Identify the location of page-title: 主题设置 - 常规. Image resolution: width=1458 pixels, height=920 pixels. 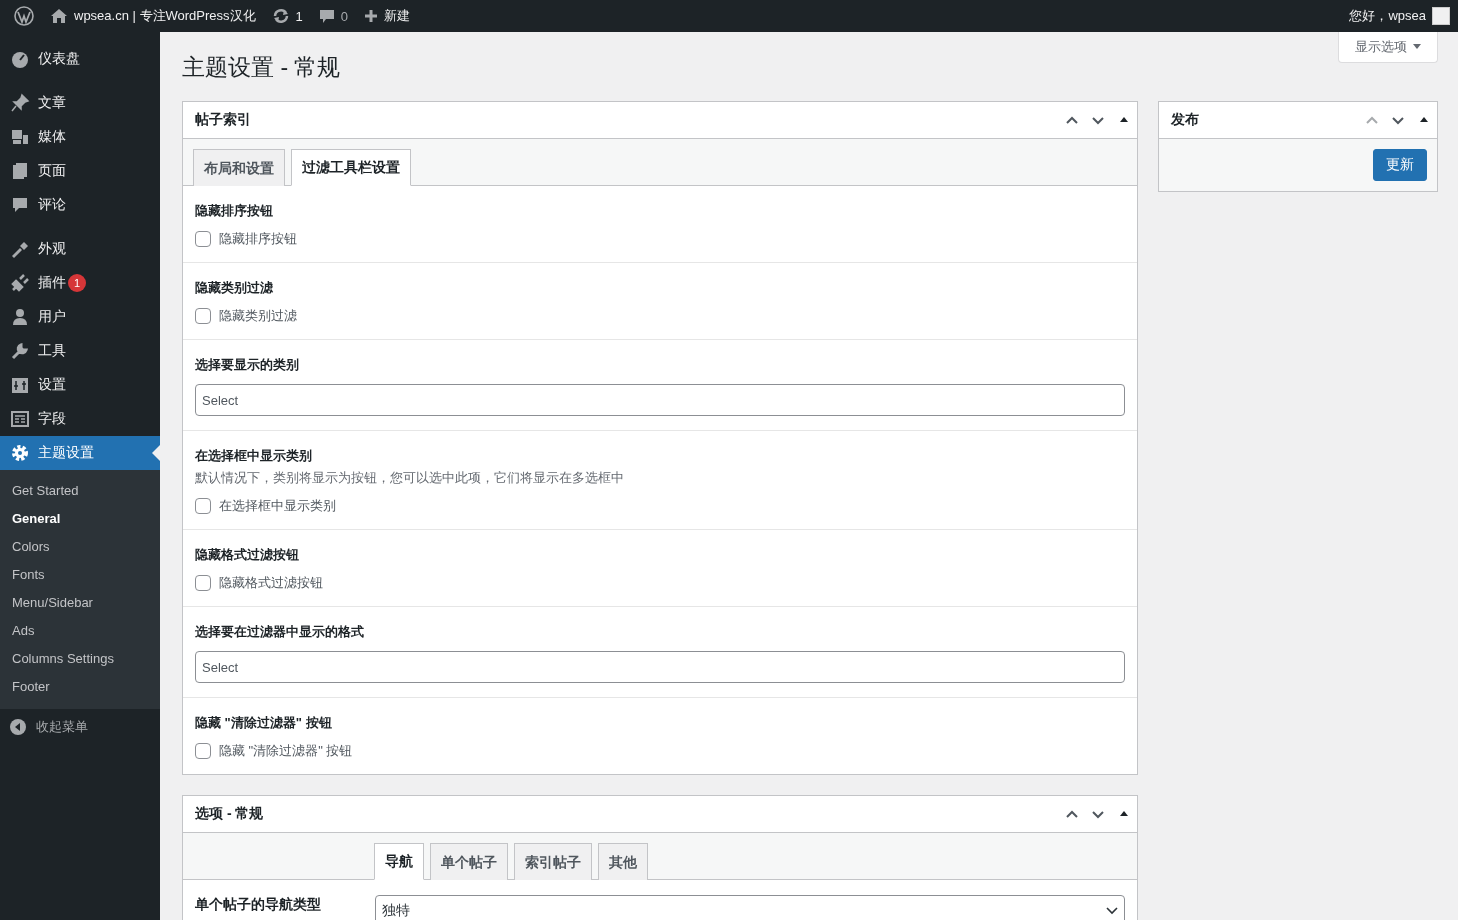
(261, 67).